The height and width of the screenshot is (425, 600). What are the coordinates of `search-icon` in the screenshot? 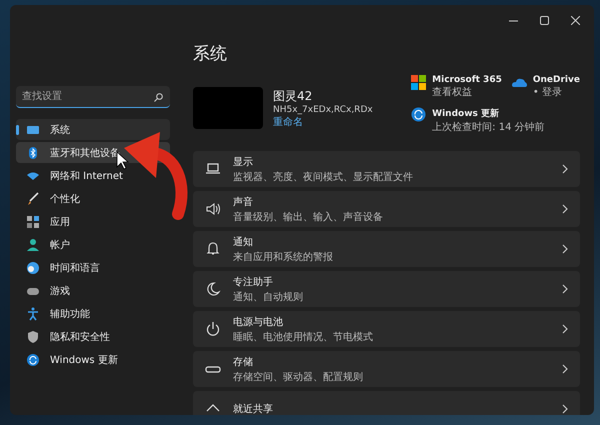 It's located at (158, 97).